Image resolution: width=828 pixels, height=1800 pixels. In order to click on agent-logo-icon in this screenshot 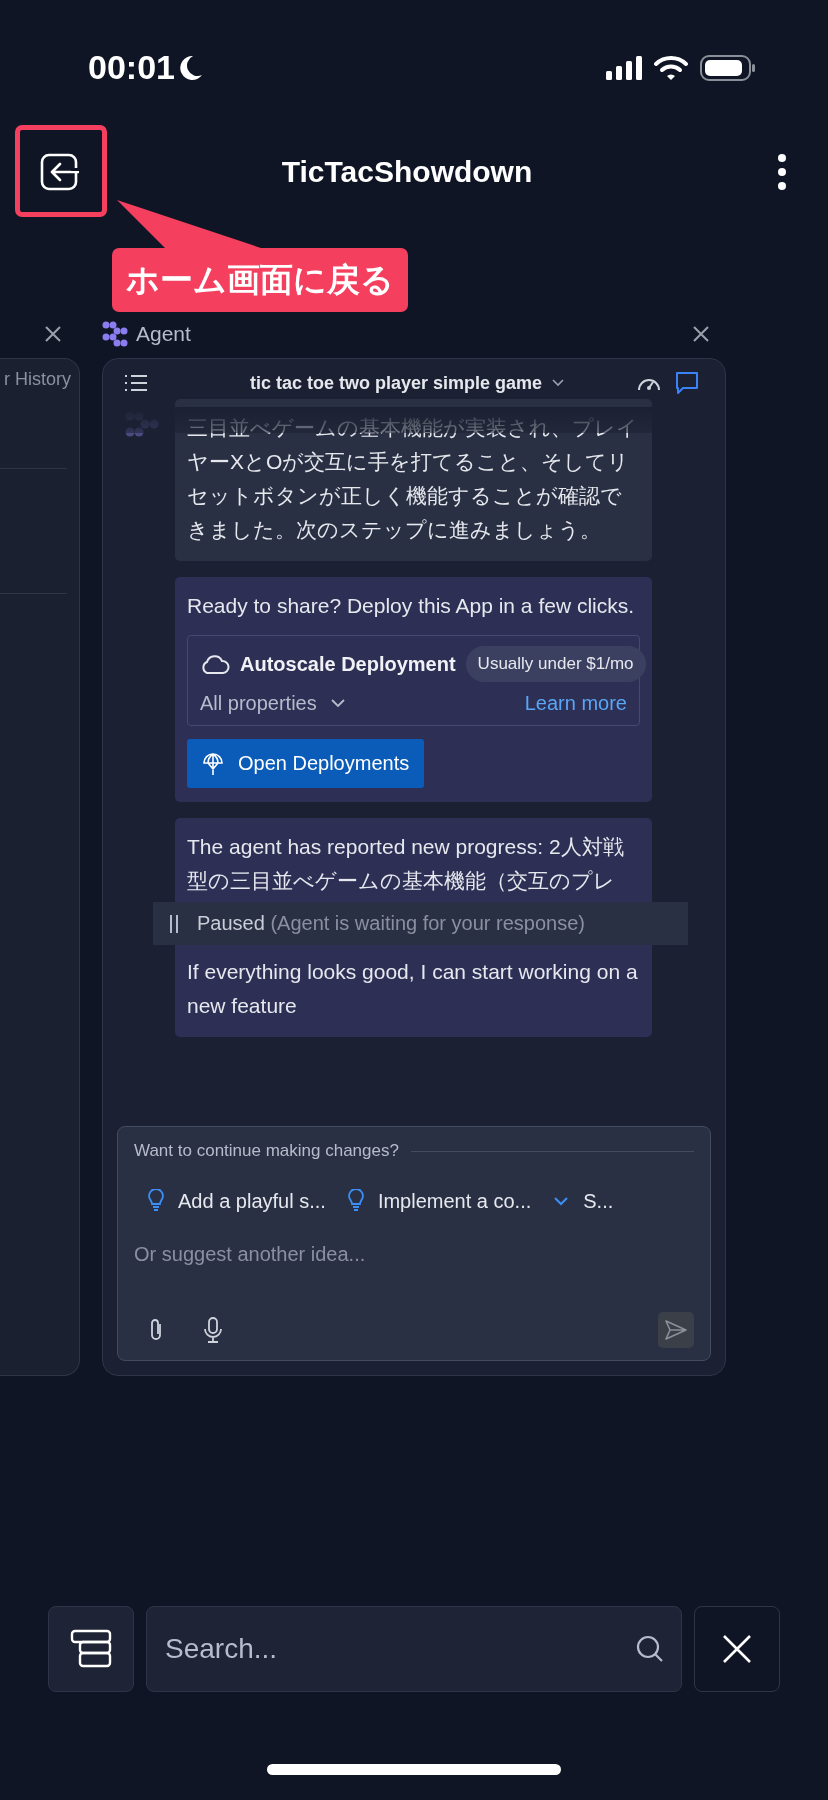, I will do `click(115, 334)`.